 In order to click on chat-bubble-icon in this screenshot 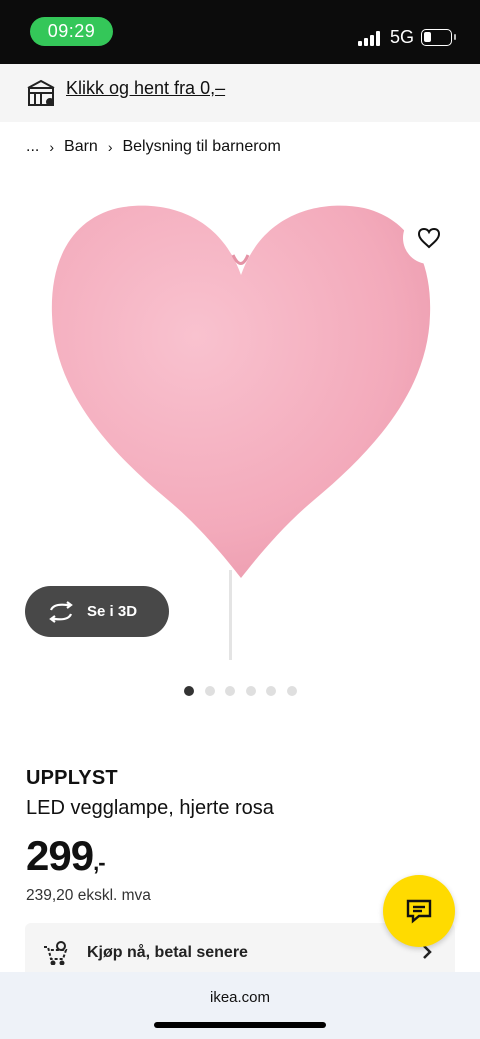, I will do `click(419, 911)`.